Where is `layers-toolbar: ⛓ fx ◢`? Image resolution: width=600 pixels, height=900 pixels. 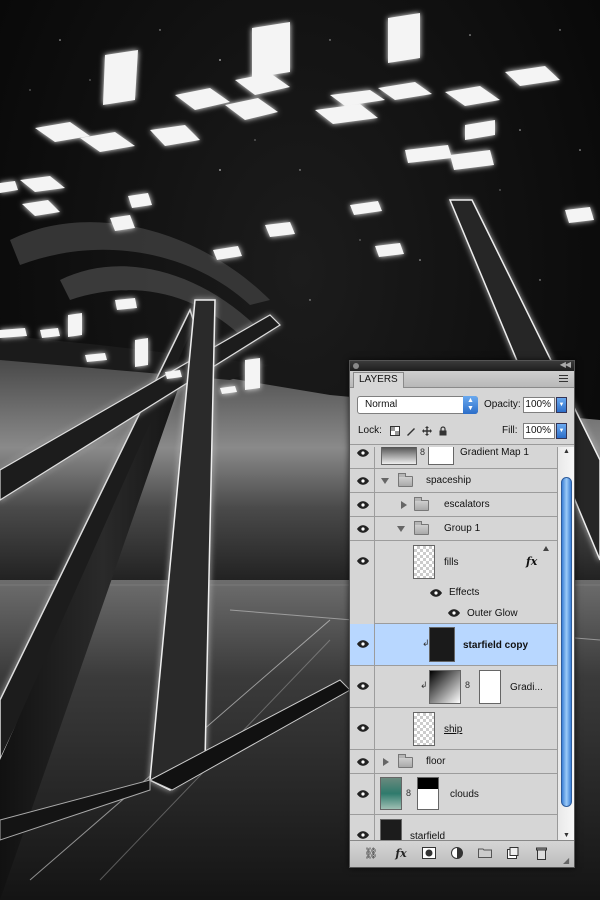 layers-toolbar: ⛓ fx ◢ is located at coordinates (462, 853).